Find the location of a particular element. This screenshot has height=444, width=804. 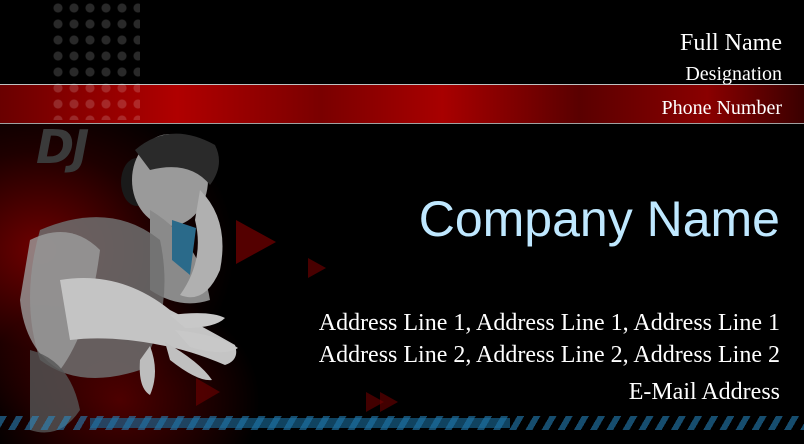

designation: Designation is located at coordinates (733, 74).